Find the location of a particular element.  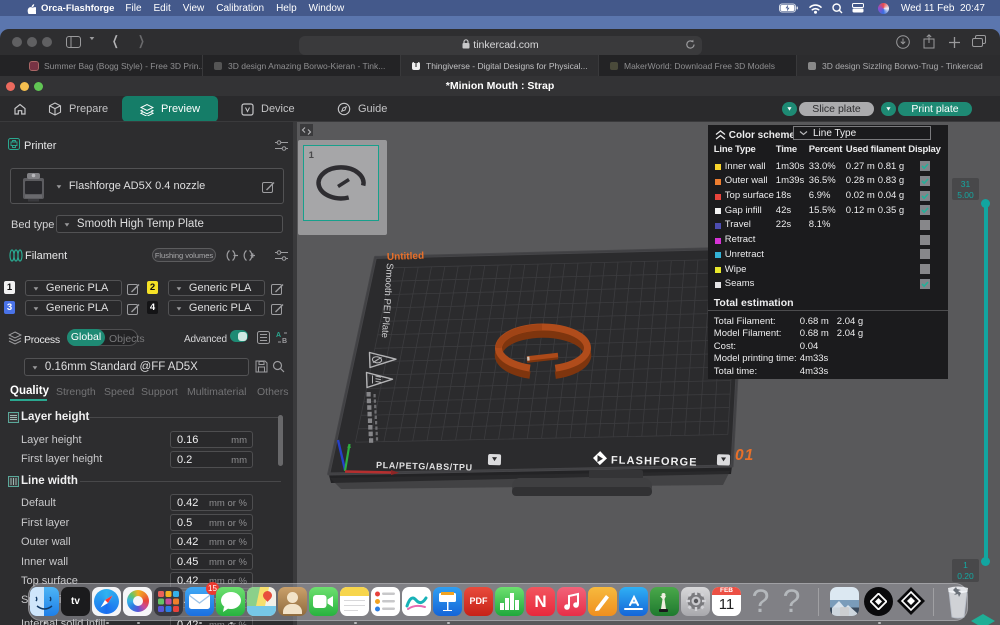

svg-text: A is located at coordinates (278, 335).